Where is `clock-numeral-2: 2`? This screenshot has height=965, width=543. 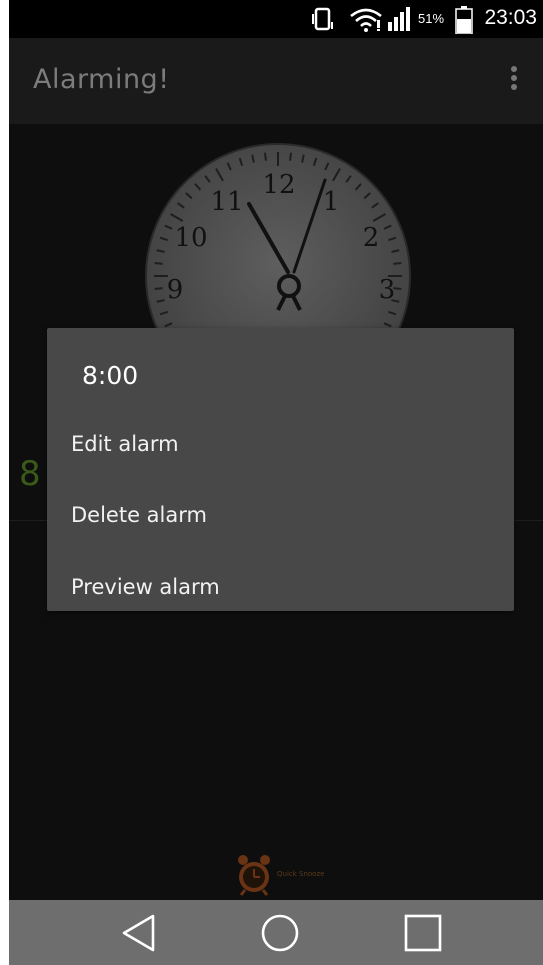 clock-numeral-2: 2 is located at coordinates (371, 238).